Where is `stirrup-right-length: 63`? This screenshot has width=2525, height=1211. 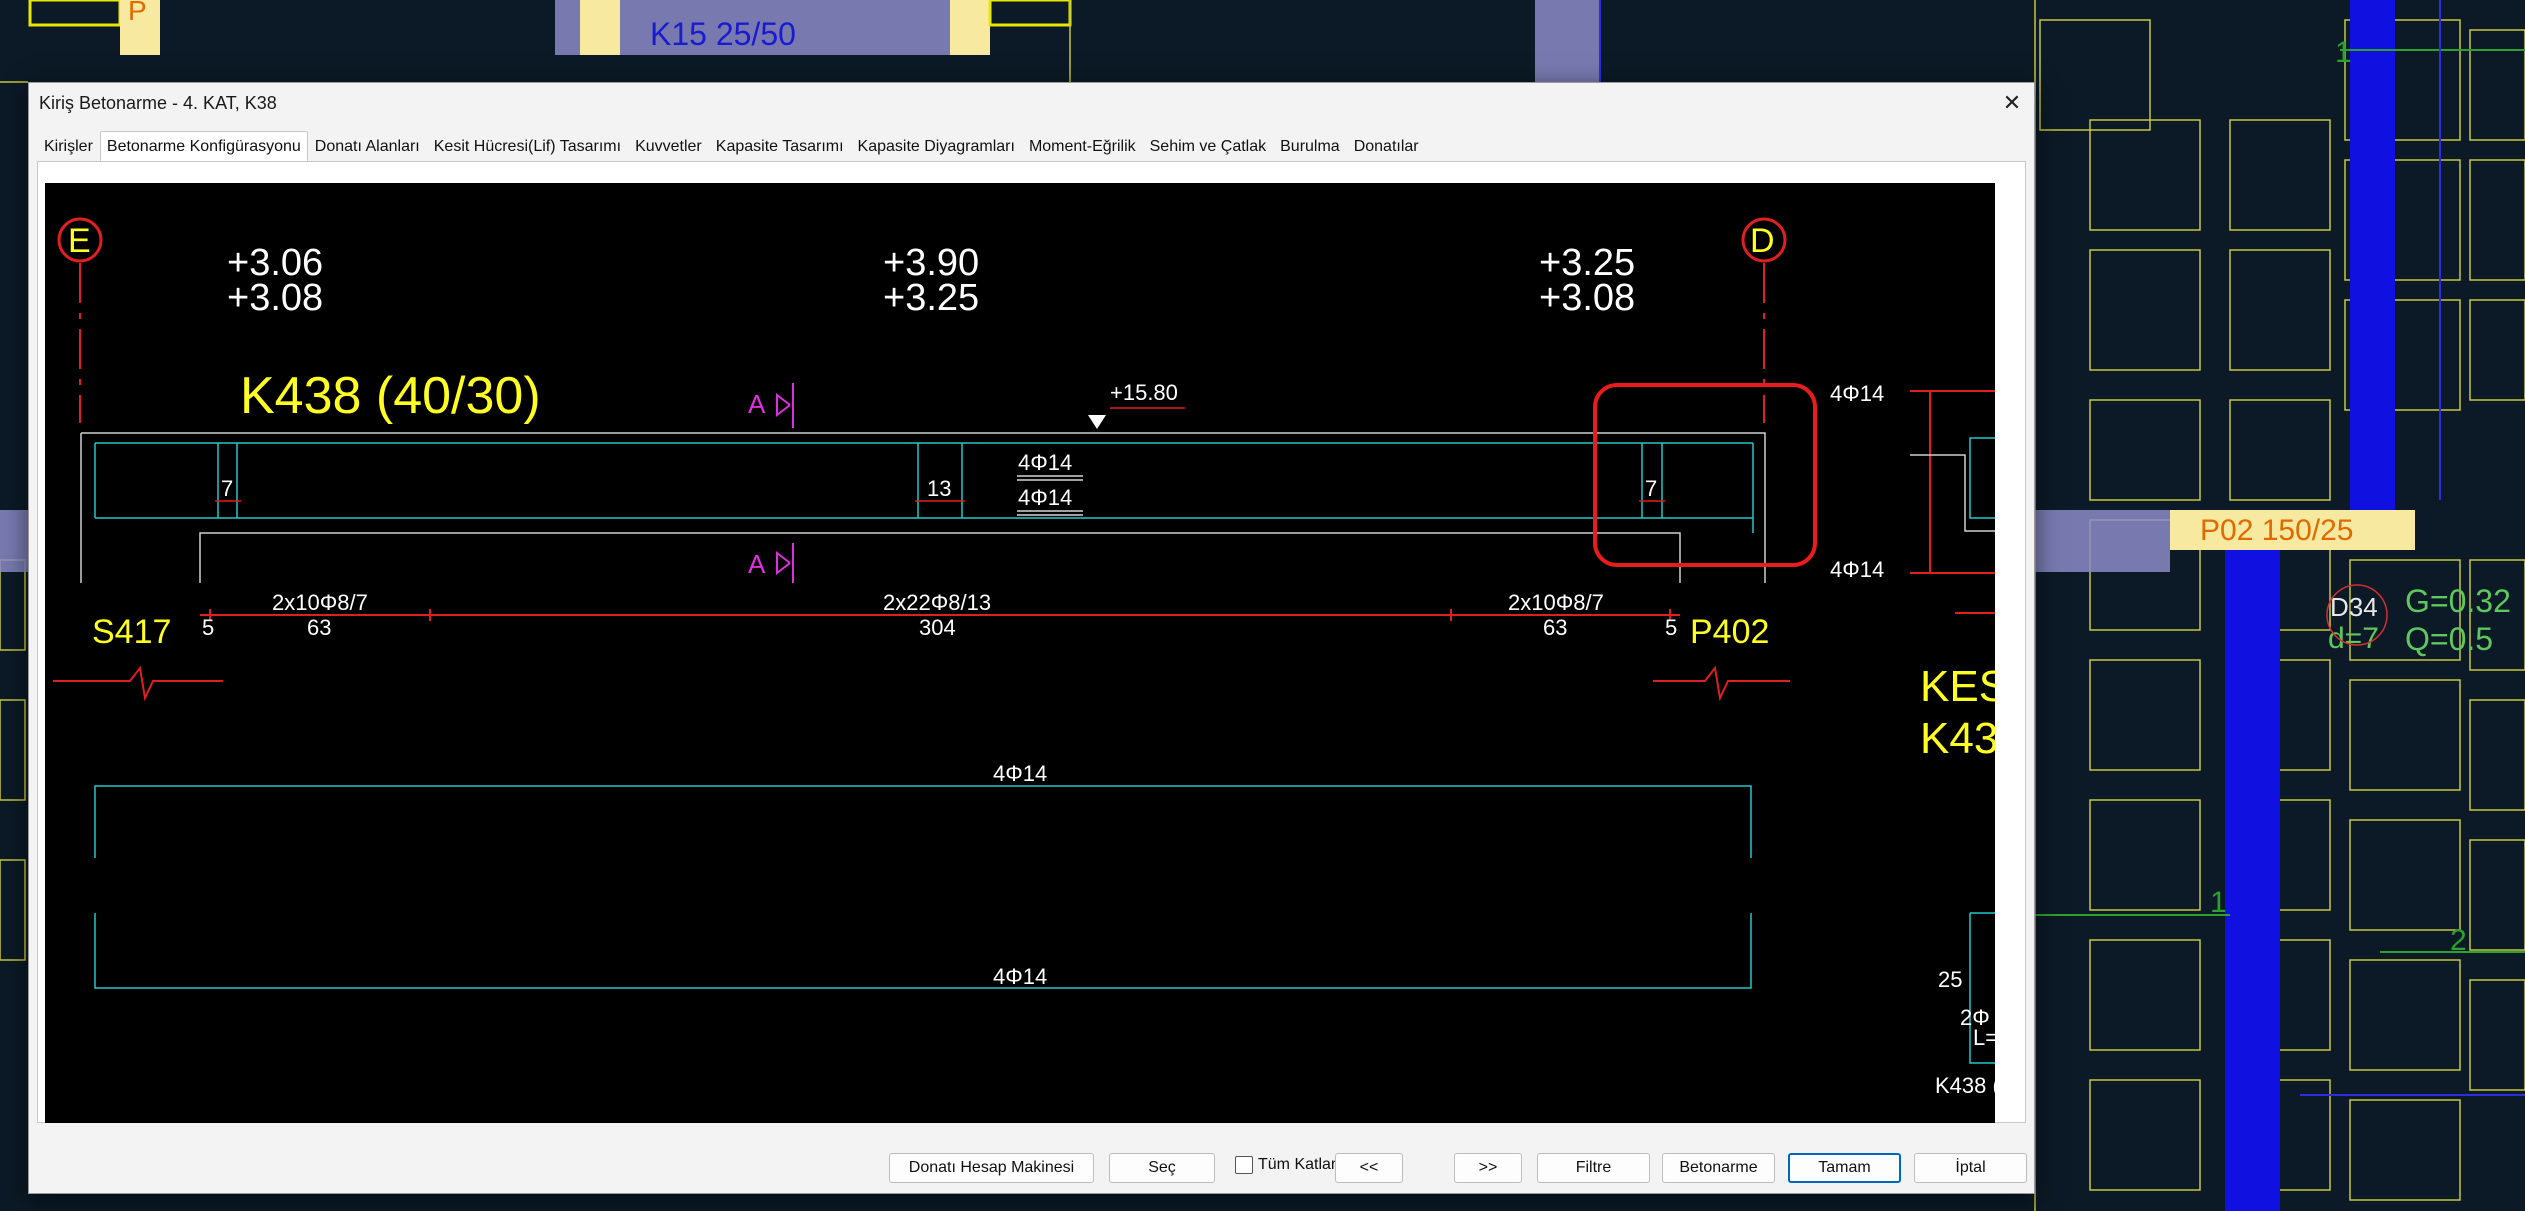
stirrup-right-length: 63 is located at coordinates (1555, 627).